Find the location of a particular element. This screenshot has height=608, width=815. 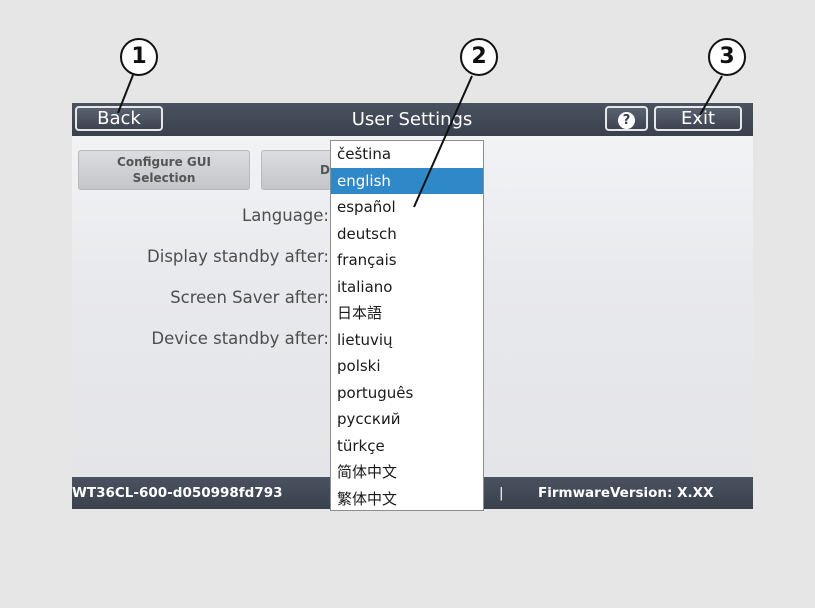

callout-3: 3 is located at coordinates (727, 57).